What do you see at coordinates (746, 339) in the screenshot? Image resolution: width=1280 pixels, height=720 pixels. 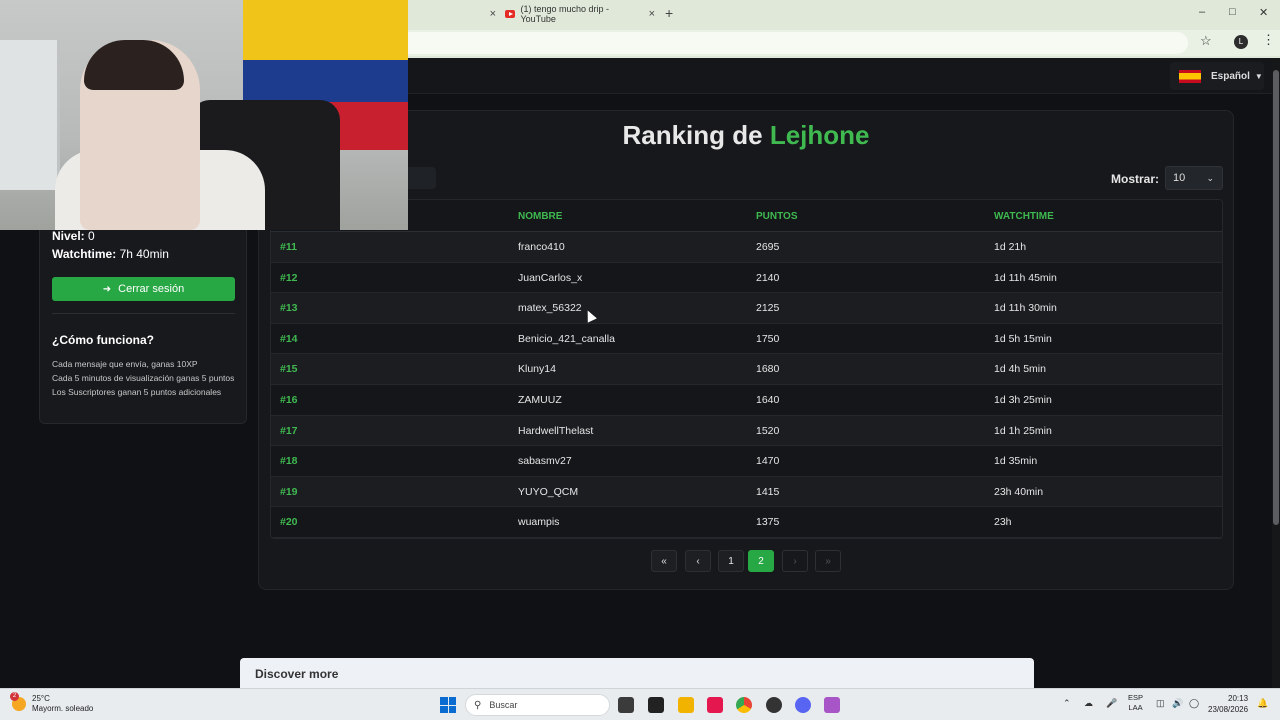 I see `table-row: #14 Benicio_421_canalla 1750 1d 5h 15min` at bounding box center [746, 339].